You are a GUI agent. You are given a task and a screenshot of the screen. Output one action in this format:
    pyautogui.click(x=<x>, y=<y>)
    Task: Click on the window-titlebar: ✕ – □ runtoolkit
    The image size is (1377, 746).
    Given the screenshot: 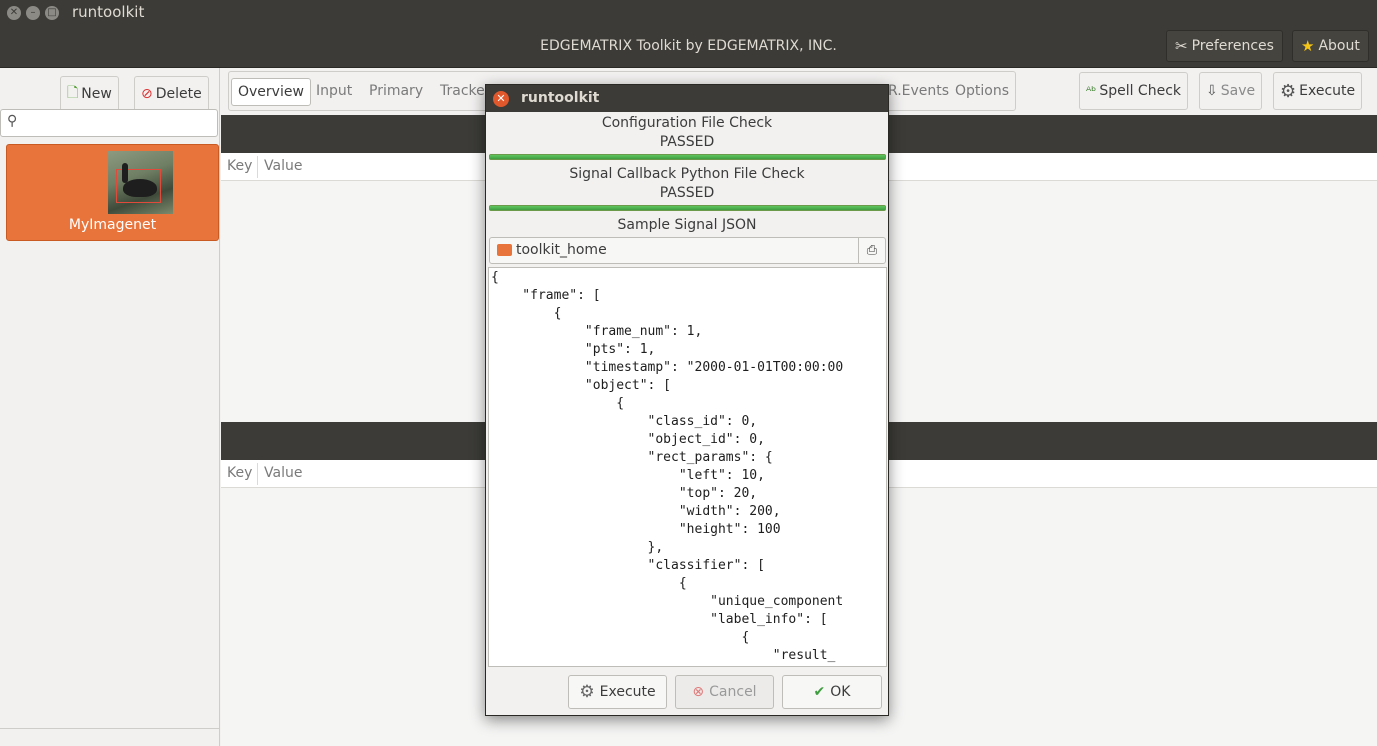 What is the action you would take?
    pyautogui.click(x=688, y=13)
    